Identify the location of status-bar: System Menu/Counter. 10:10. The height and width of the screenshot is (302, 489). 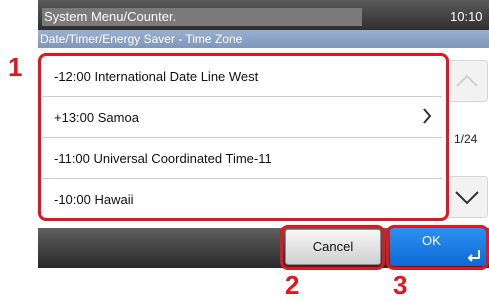
(263, 15).